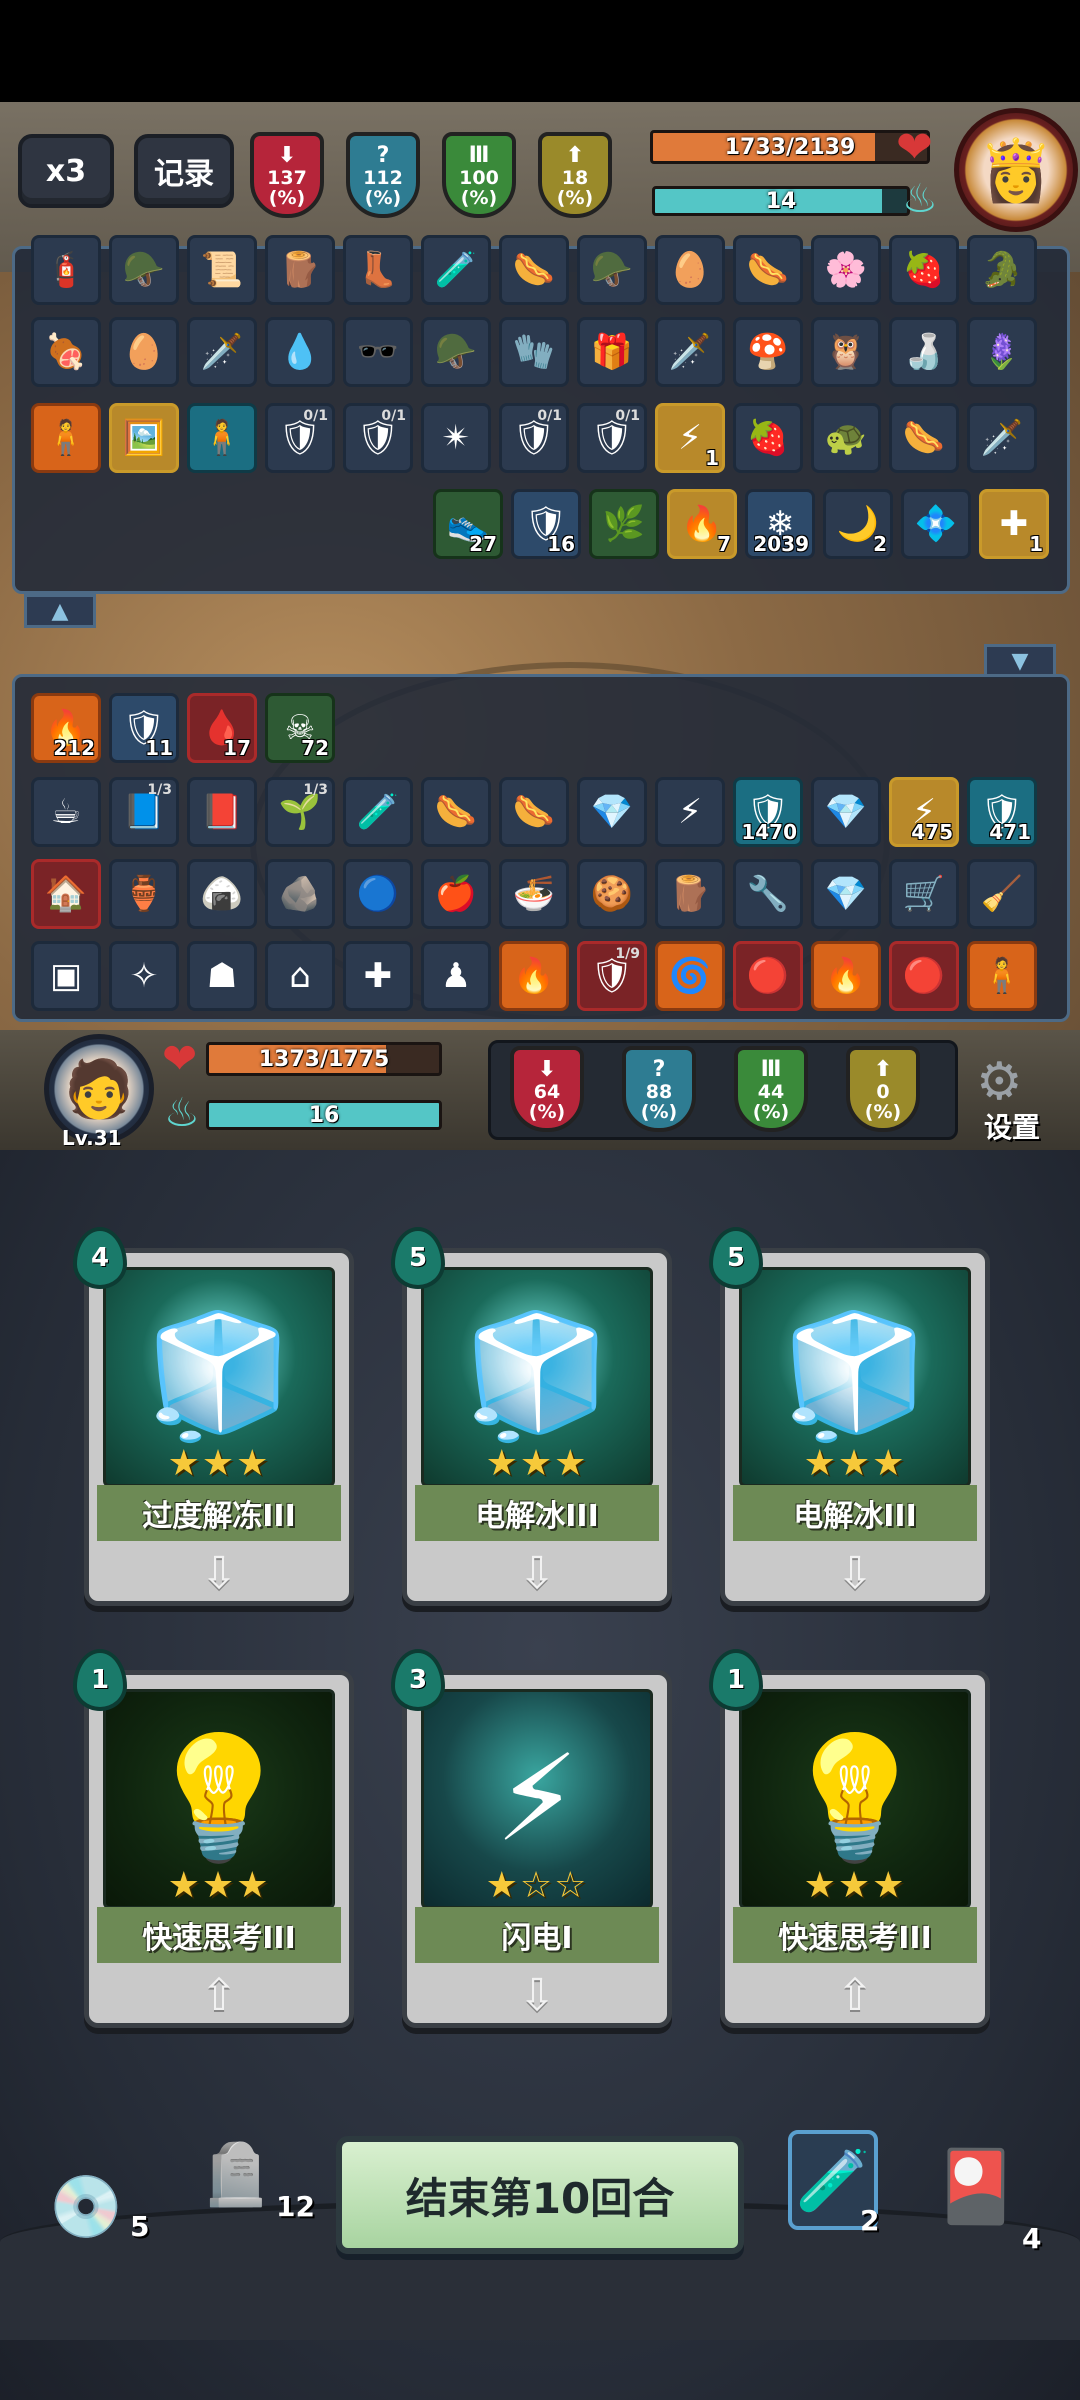  Describe the element at coordinates (846, 270) in the screenshot. I see `item-slot: 🌸` at that location.